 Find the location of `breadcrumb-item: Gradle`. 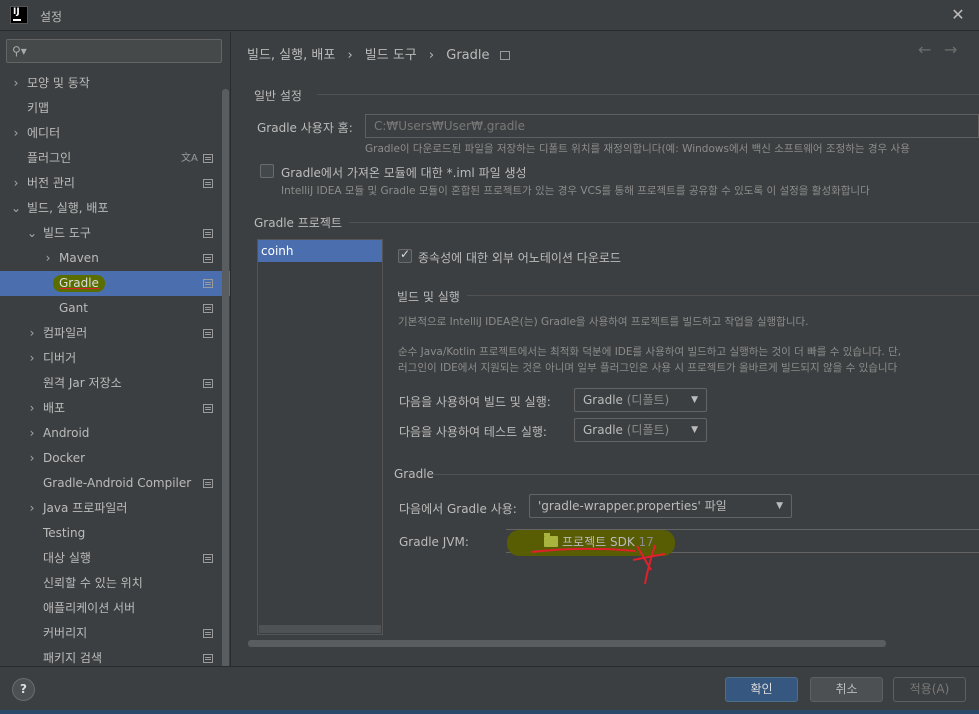

breadcrumb-item: Gradle is located at coordinates (468, 55).